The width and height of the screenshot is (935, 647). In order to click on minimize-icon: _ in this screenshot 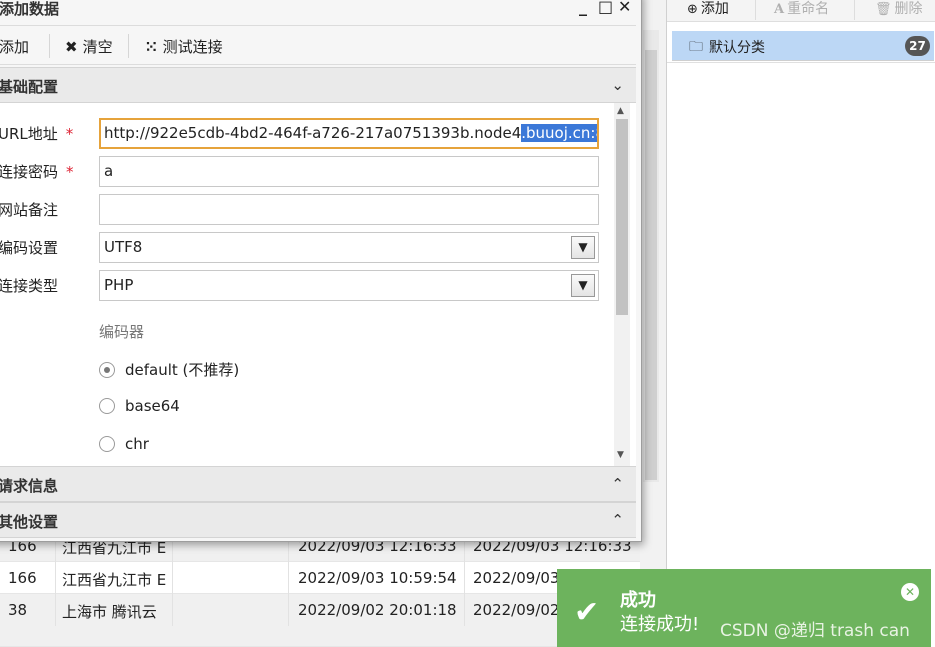, I will do `click(583, 8)`.